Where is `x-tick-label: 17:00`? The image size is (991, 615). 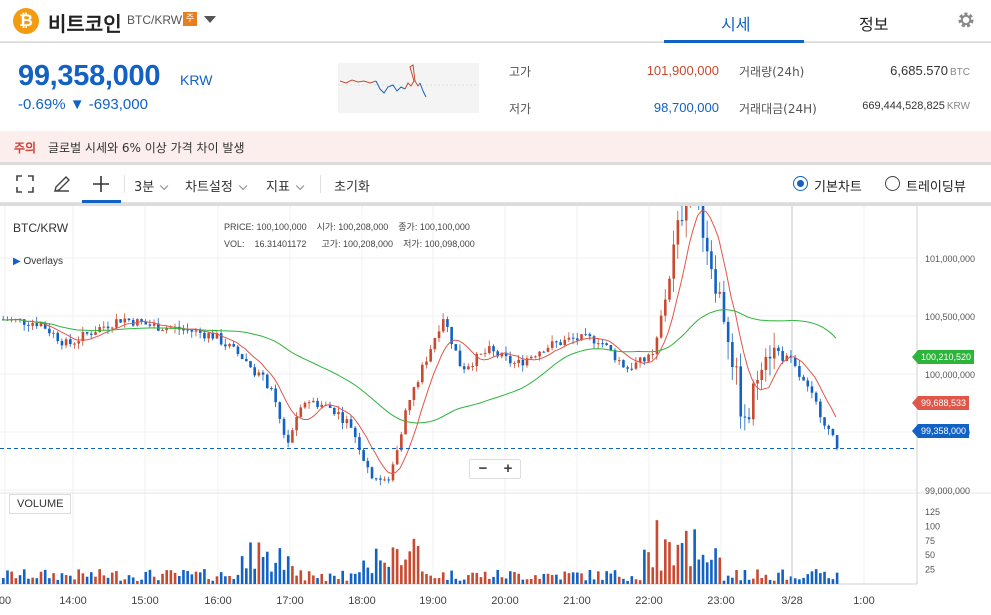
x-tick-label: 17:00 is located at coordinates (290, 601).